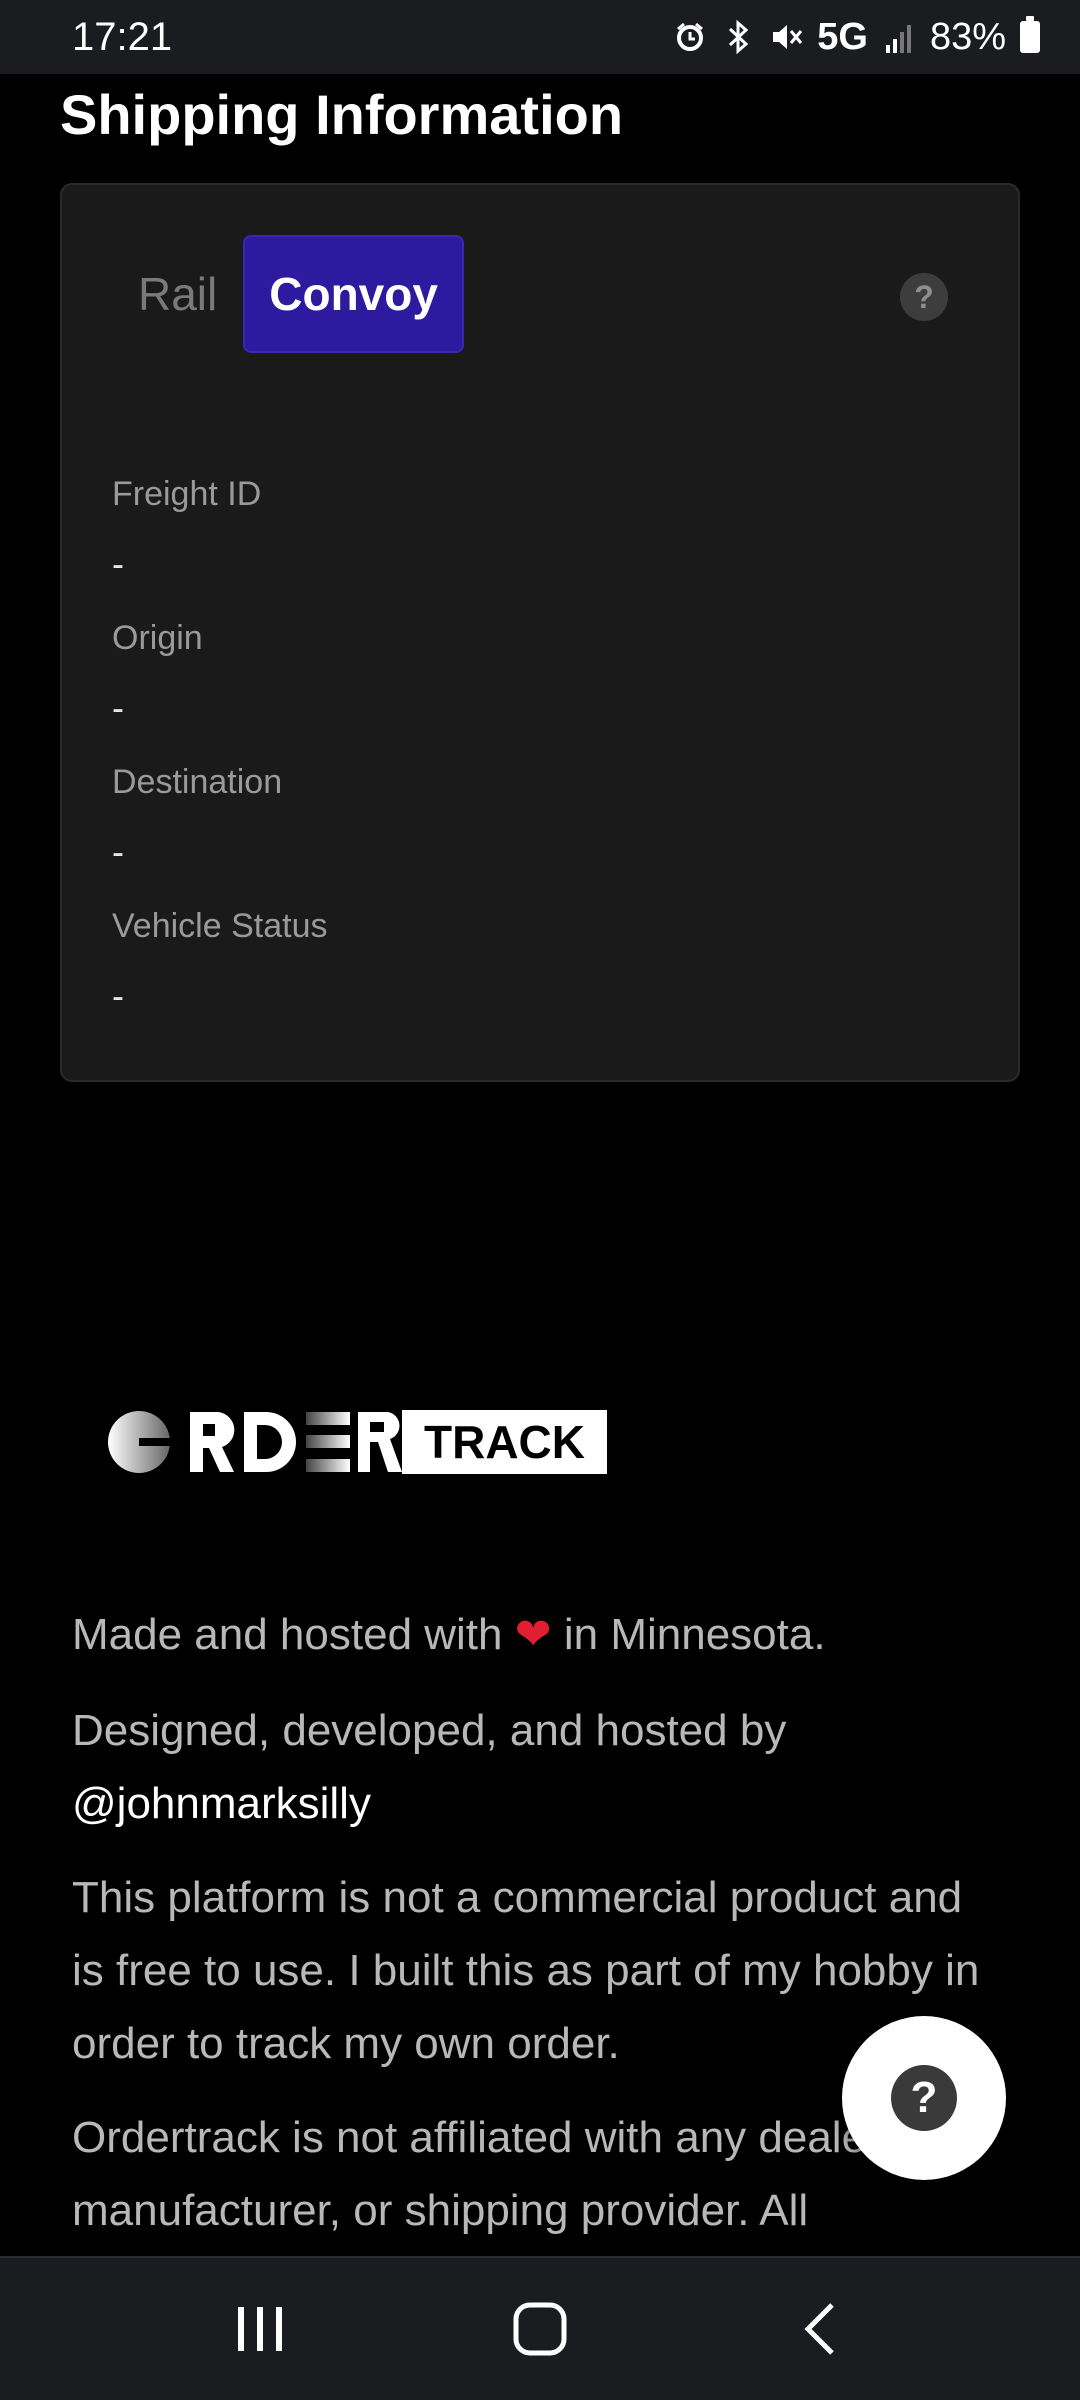  I want to click on back-icon, so click(819, 2329).